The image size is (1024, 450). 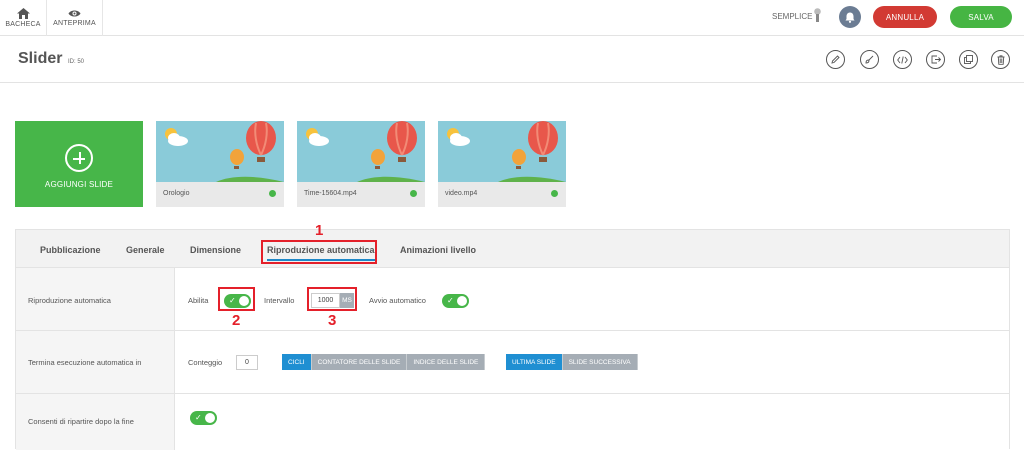 What do you see at coordinates (75, 18) in the screenshot?
I see `anteprima-button: ANTEPRIMA` at bounding box center [75, 18].